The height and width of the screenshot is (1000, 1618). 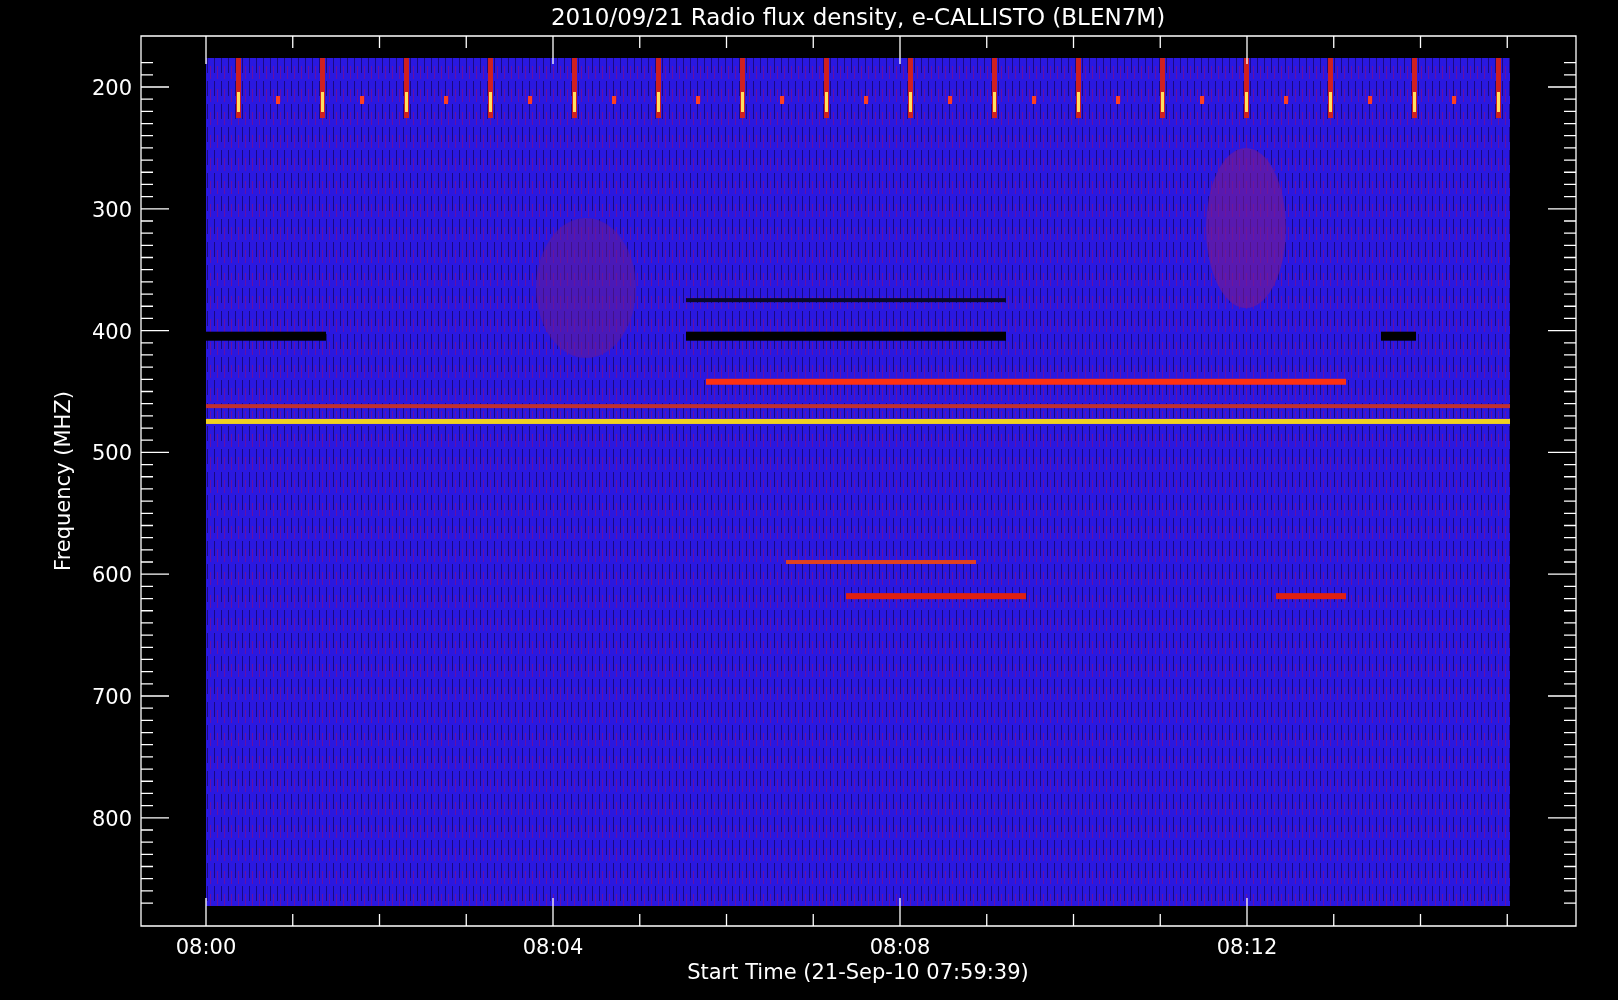 I want to click on axis-tick-label: 08:00, so click(x=206, y=947).